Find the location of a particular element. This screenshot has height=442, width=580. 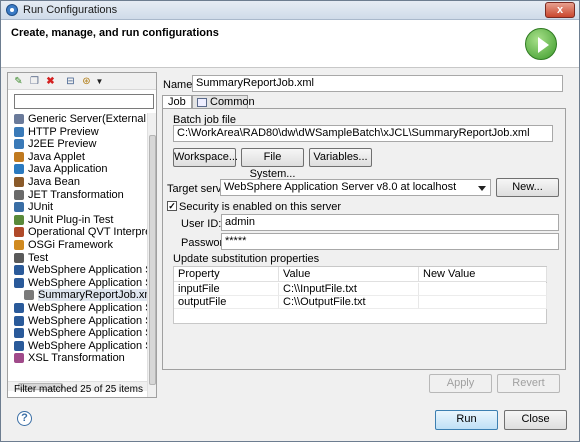

tree-item: J2EE Preview is located at coordinates (77, 144).